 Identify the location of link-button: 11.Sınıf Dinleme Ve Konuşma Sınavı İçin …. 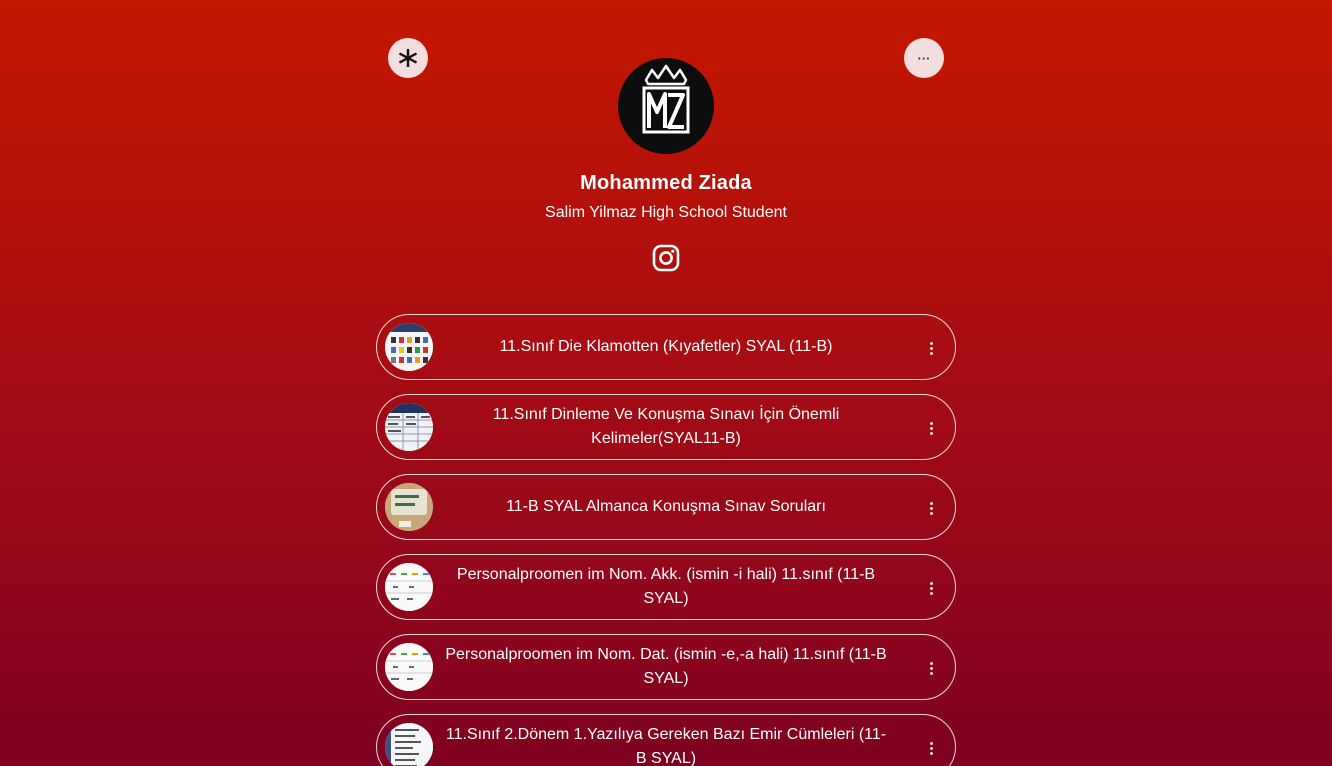
(666, 427).